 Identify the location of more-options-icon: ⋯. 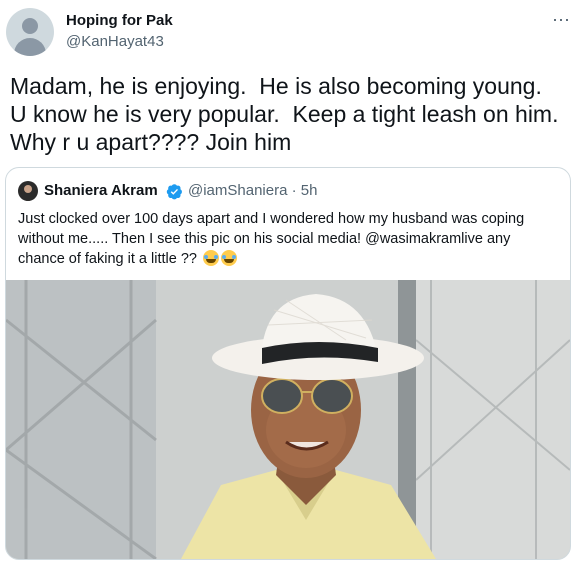
(561, 20).